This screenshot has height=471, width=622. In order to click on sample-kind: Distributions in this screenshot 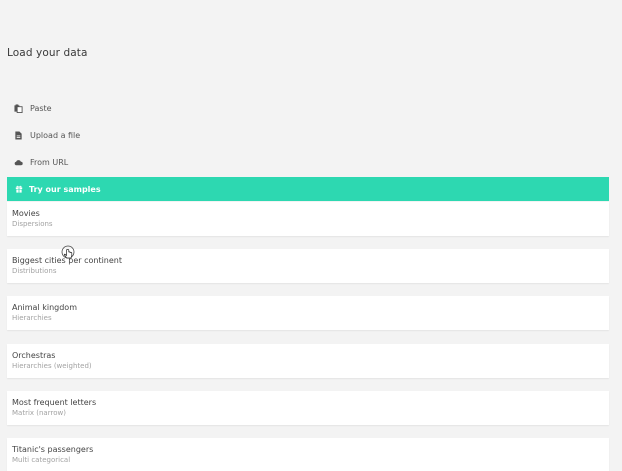, I will do `click(34, 271)`.